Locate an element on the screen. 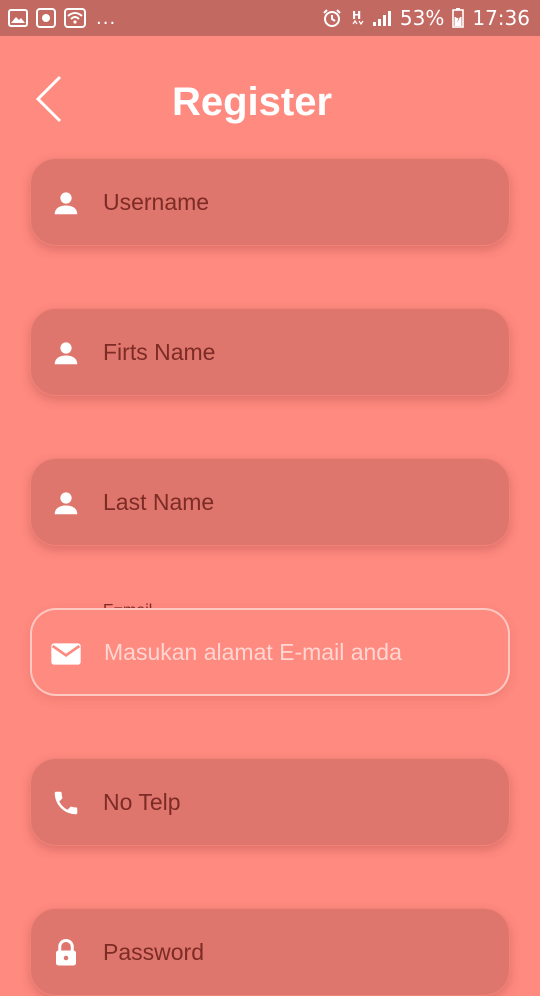 The width and height of the screenshot is (540, 996). screenshot-icon is located at coordinates (46, 18).